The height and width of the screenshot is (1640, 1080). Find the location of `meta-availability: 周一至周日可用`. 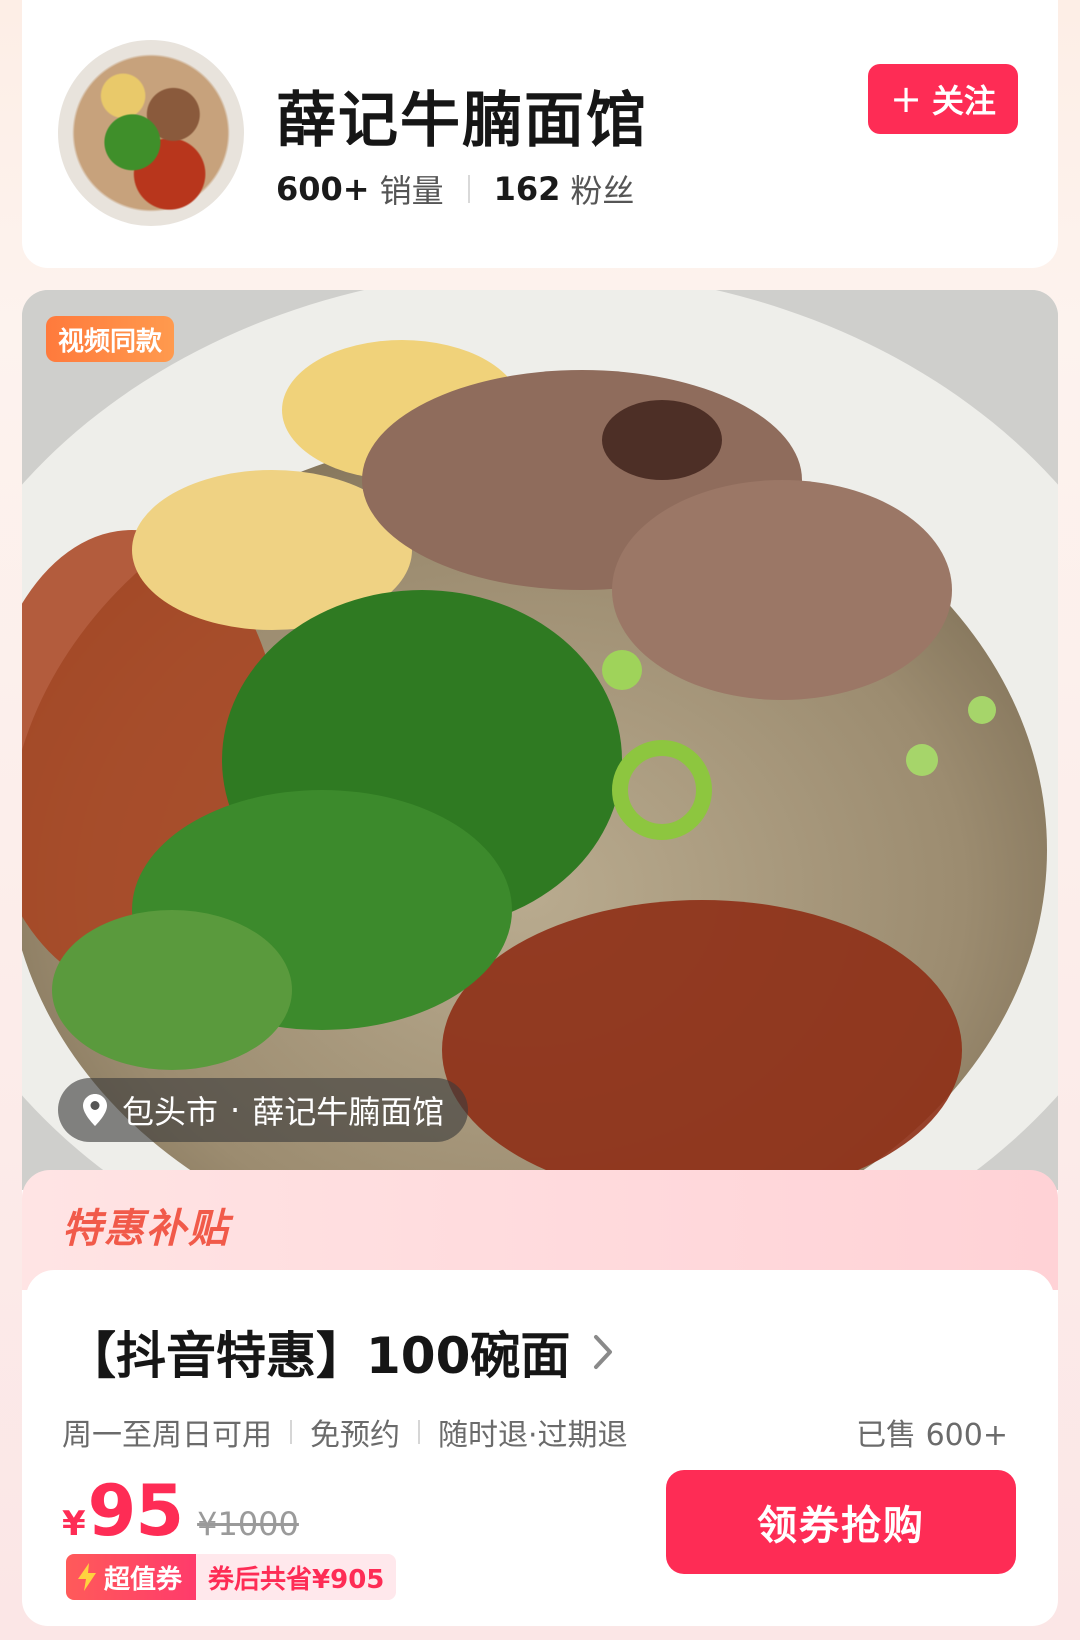

meta-availability: 周一至周日可用 is located at coordinates (167, 1435).